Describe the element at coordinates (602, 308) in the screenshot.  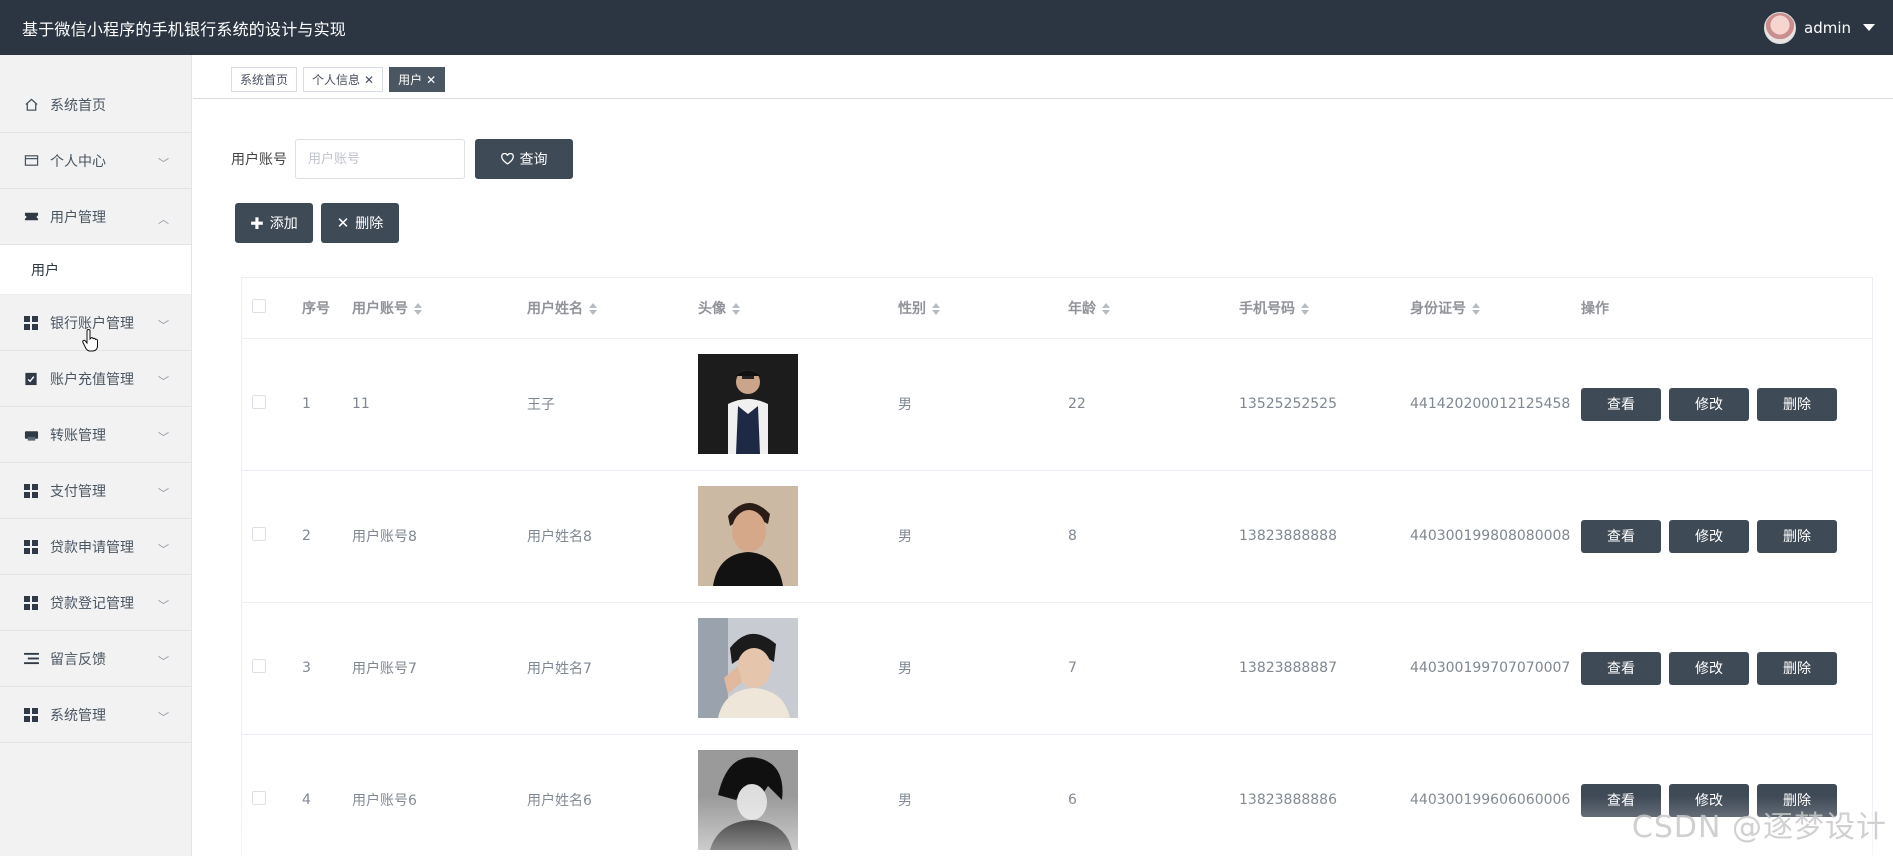
I see `column-header-sortable: 用户姓名` at that location.